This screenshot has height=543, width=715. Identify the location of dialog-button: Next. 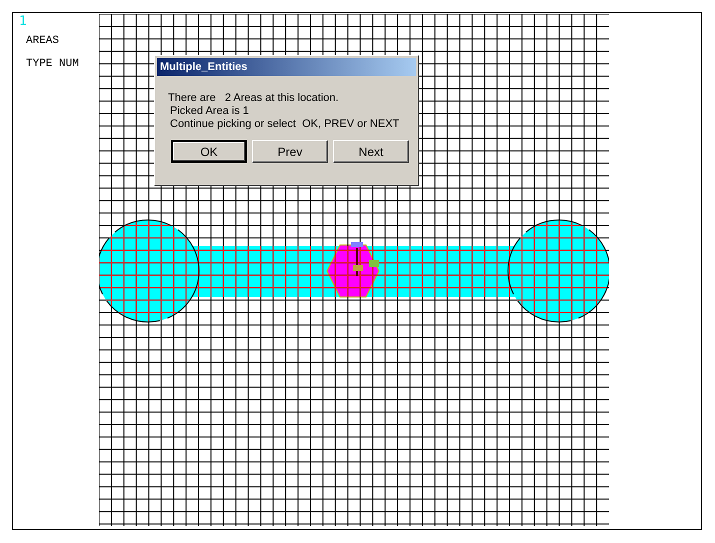
(371, 151).